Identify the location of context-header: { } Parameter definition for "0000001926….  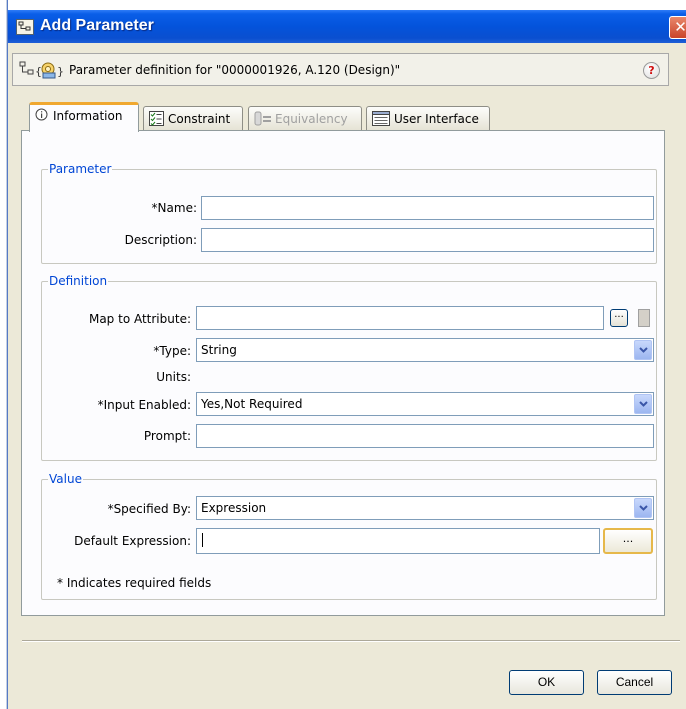
(340, 69).